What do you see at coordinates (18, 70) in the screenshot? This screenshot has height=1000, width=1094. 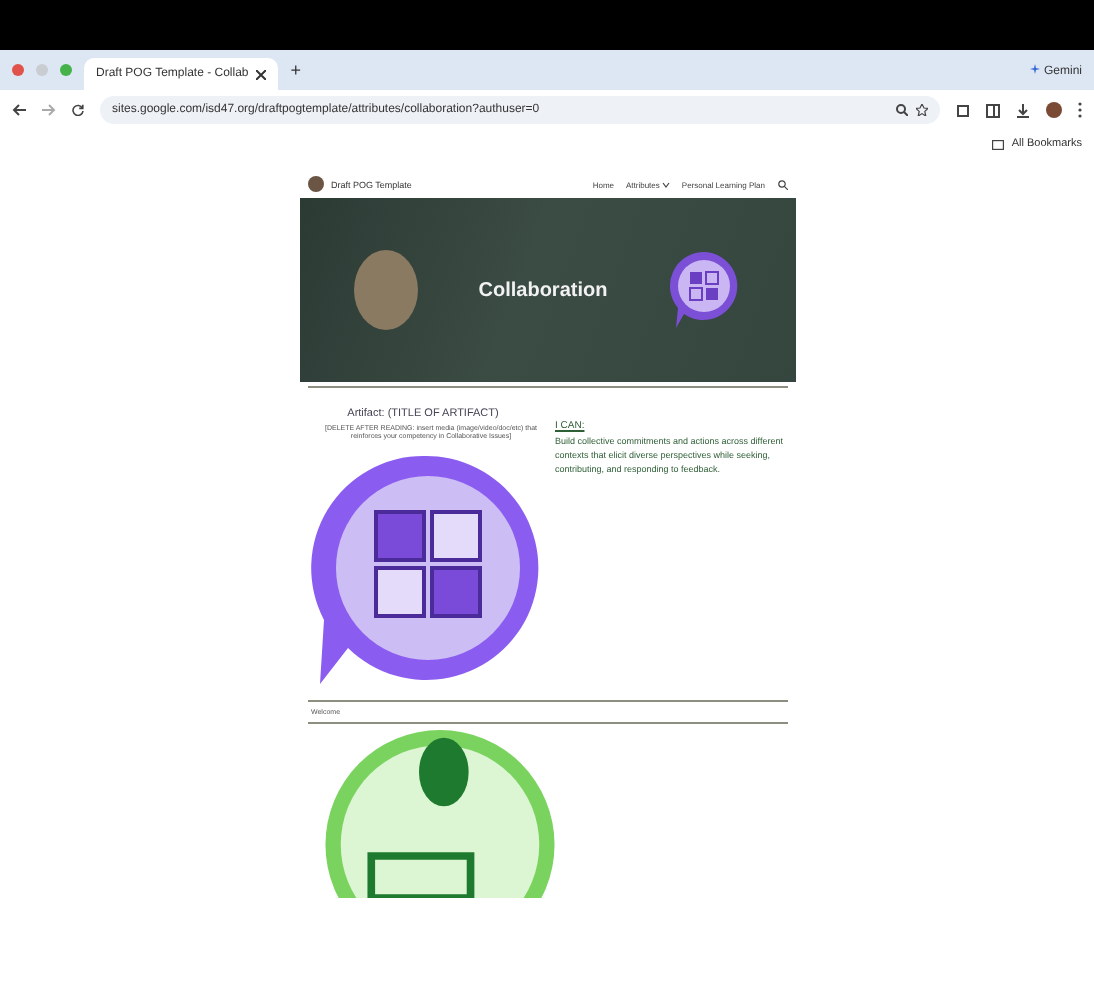 I see `close-window-icon` at bounding box center [18, 70].